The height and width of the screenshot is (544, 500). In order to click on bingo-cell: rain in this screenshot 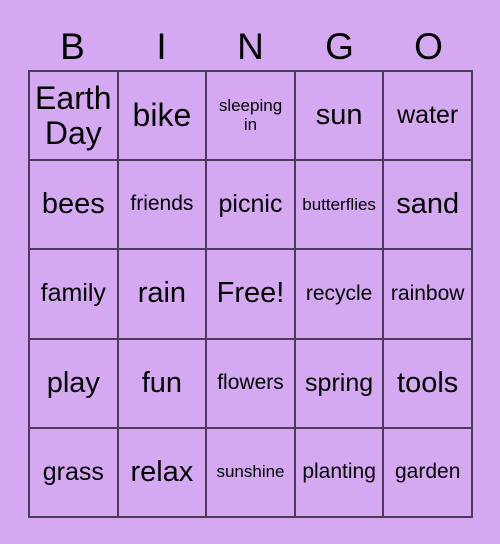, I will do `click(163, 295)`.